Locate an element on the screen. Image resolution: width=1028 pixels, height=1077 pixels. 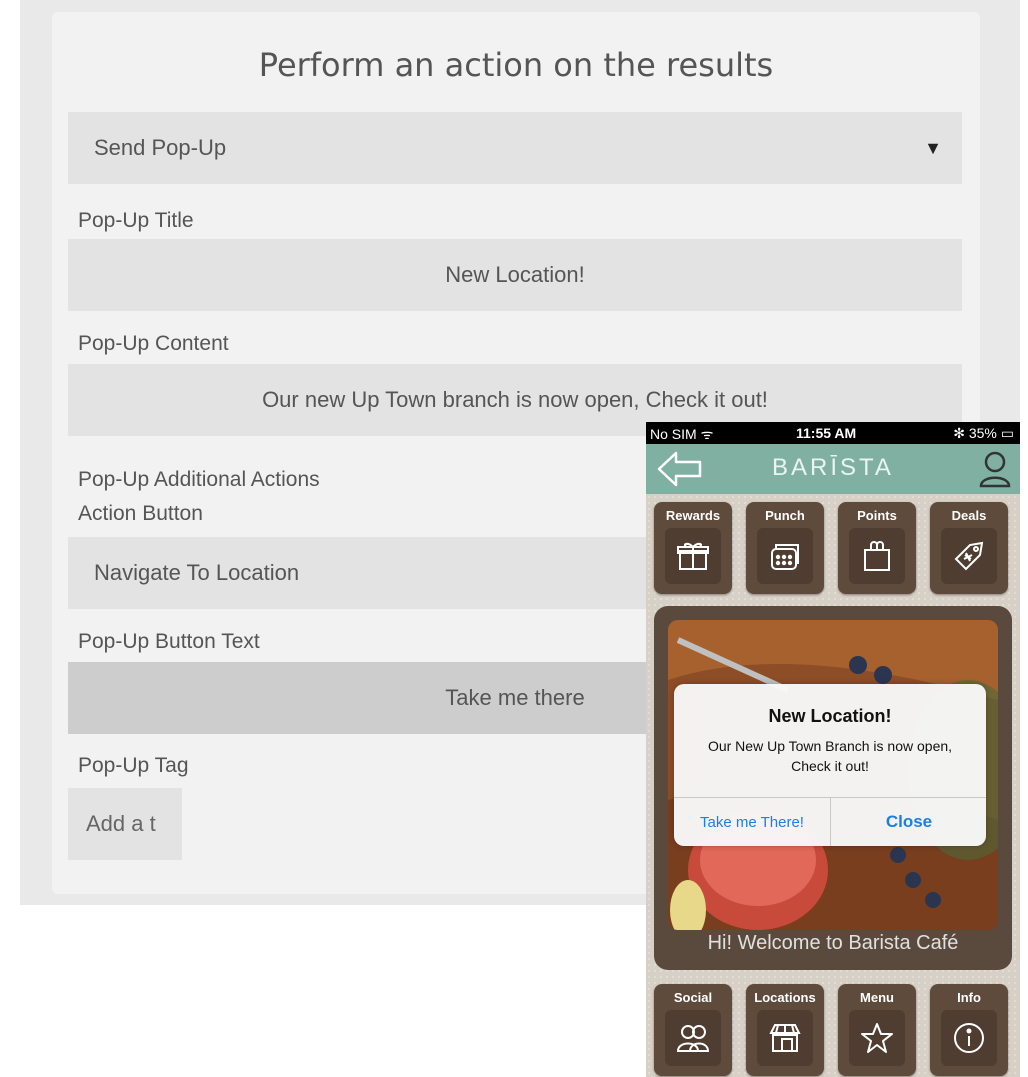
tile-deals: Deals is located at coordinates (969, 548).